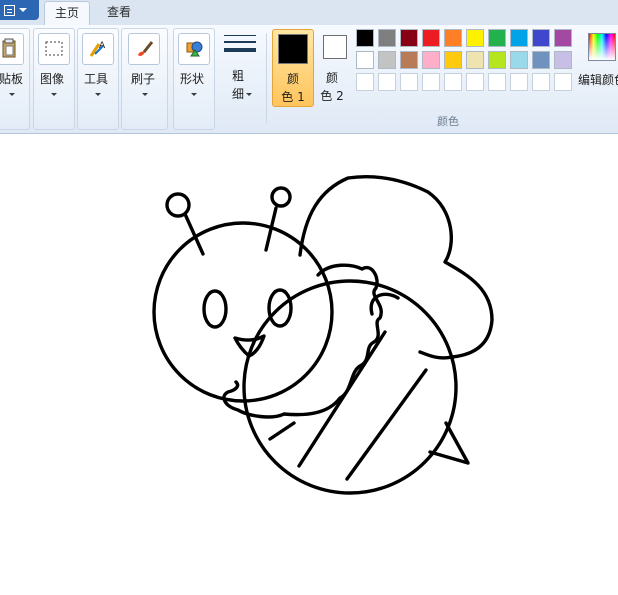  I want to click on rainbow-icon, so click(602, 47).